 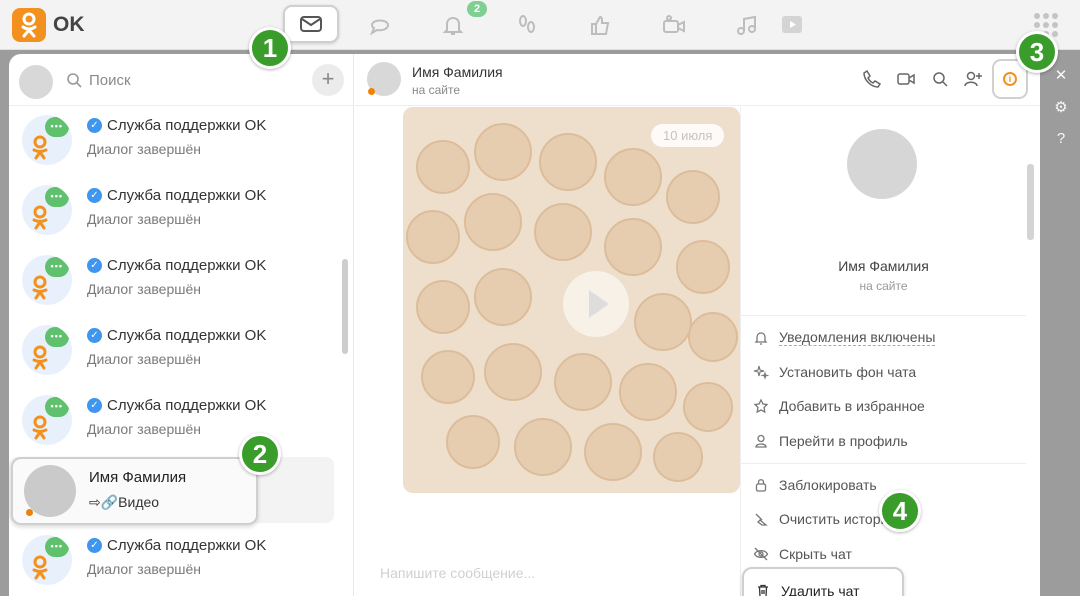 I want to click on ok-logo: OK, so click(x=48, y=25).